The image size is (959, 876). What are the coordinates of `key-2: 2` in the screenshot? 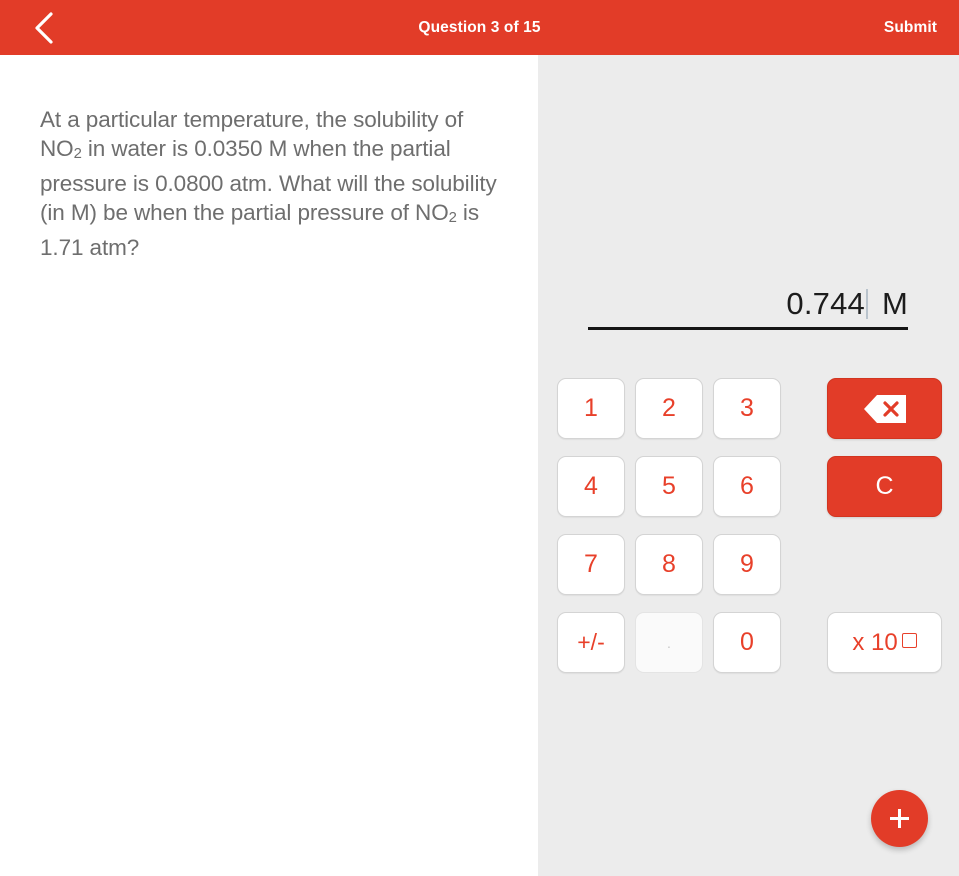 It's located at (669, 408).